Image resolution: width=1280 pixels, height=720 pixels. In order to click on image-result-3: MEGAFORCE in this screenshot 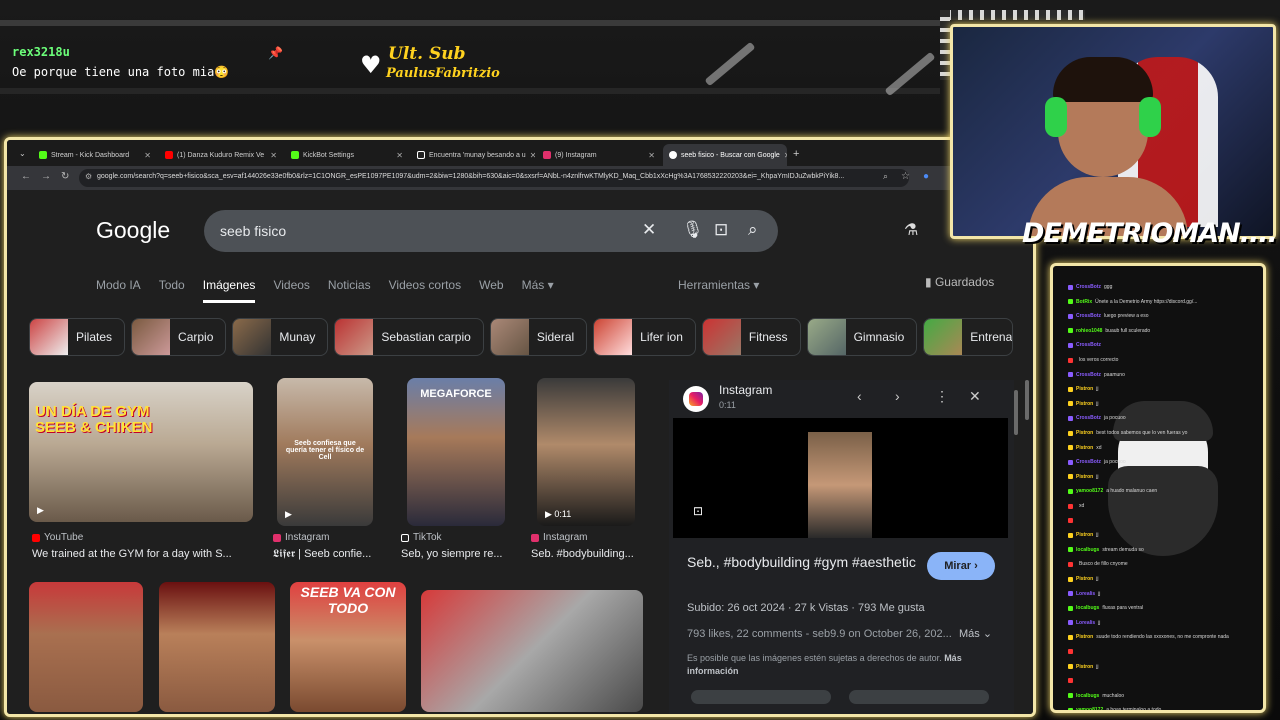, I will do `click(456, 452)`.